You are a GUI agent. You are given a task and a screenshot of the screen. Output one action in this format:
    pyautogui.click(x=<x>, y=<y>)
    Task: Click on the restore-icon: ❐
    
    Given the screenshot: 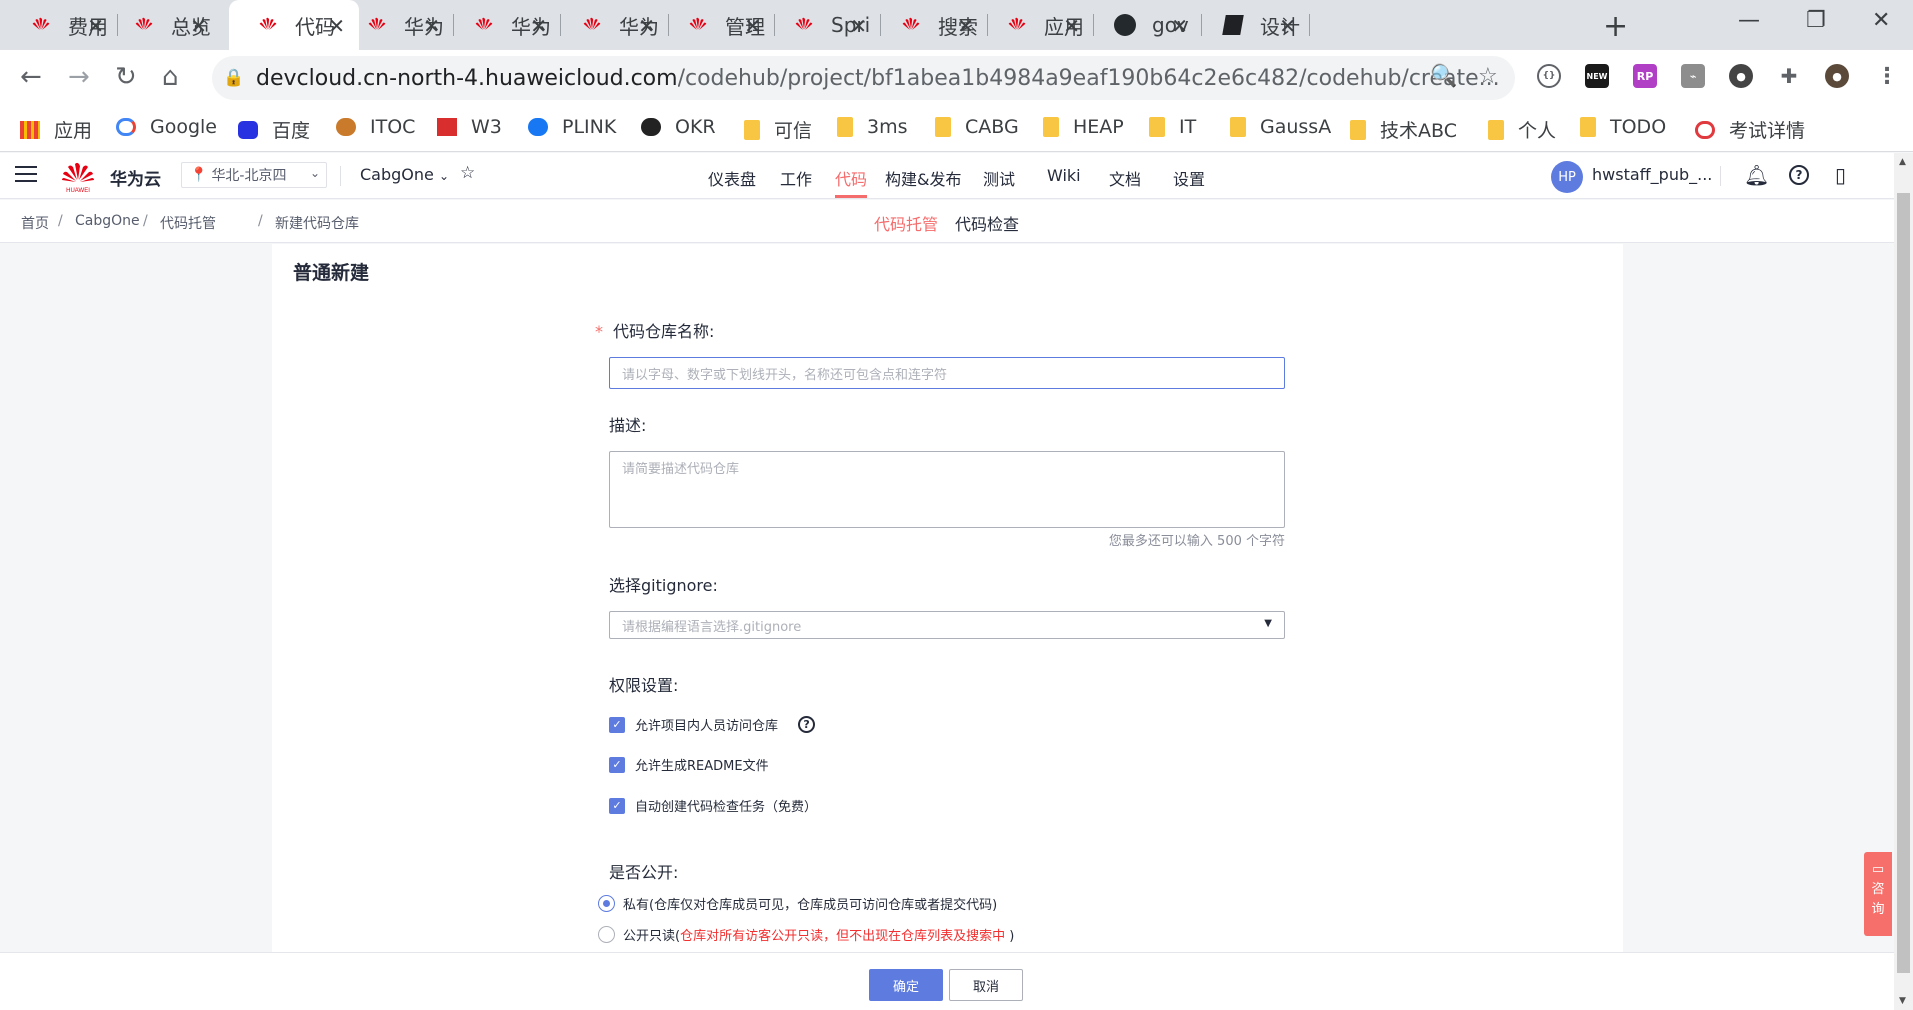 What is the action you would take?
    pyautogui.click(x=1816, y=20)
    